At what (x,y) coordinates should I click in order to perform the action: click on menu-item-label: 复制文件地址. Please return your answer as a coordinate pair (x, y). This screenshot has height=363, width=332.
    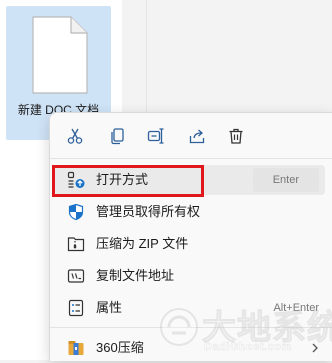
    Looking at the image, I should click on (135, 275).